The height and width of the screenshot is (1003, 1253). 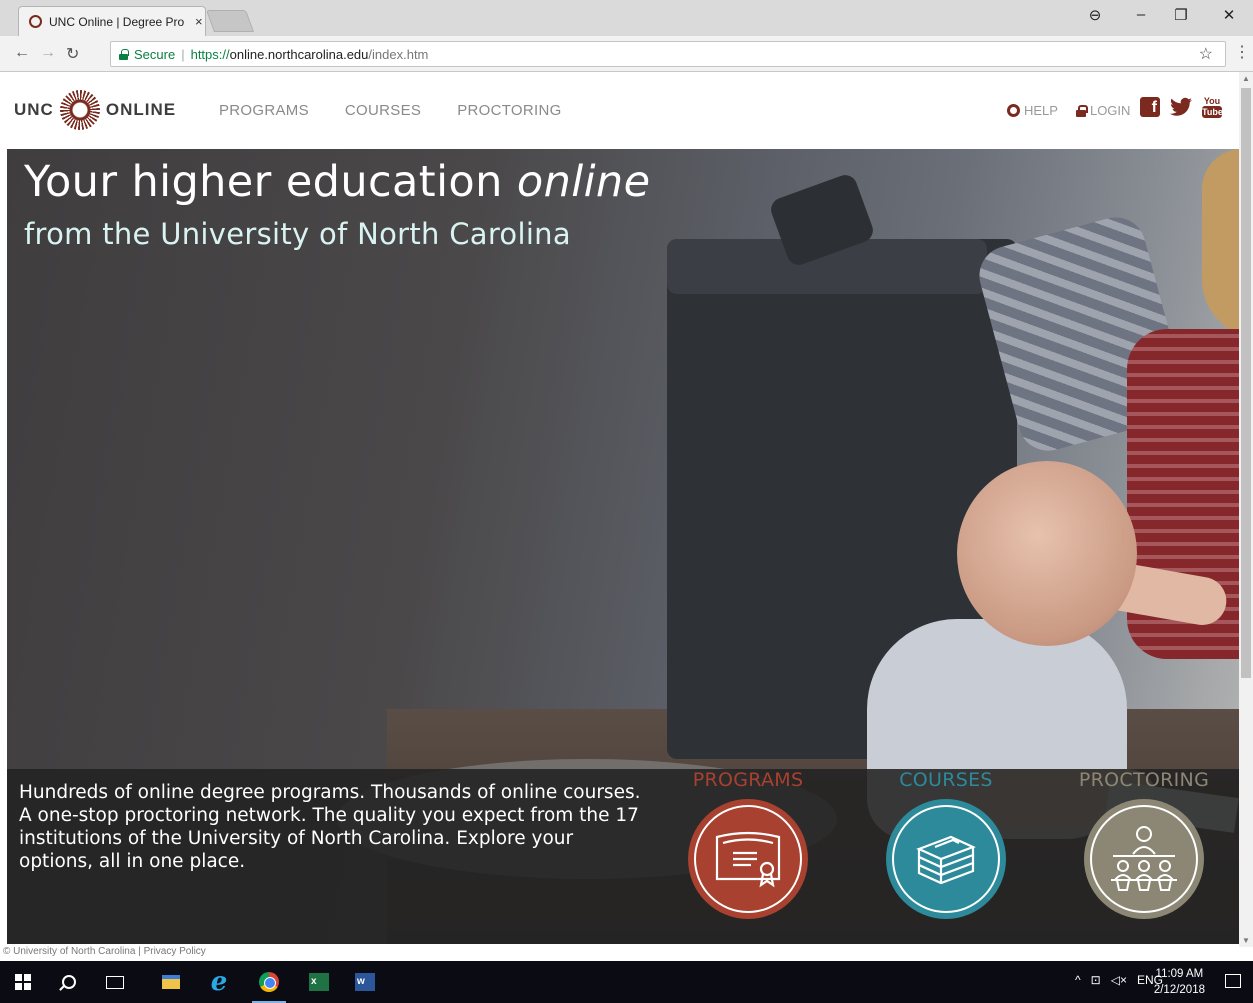 What do you see at coordinates (626, 982) in the screenshot?
I see `windows-taskbar: e x w ^ ⊡ ◁× ENG 11:09 AM 2/12/2018` at bounding box center [626, 982].